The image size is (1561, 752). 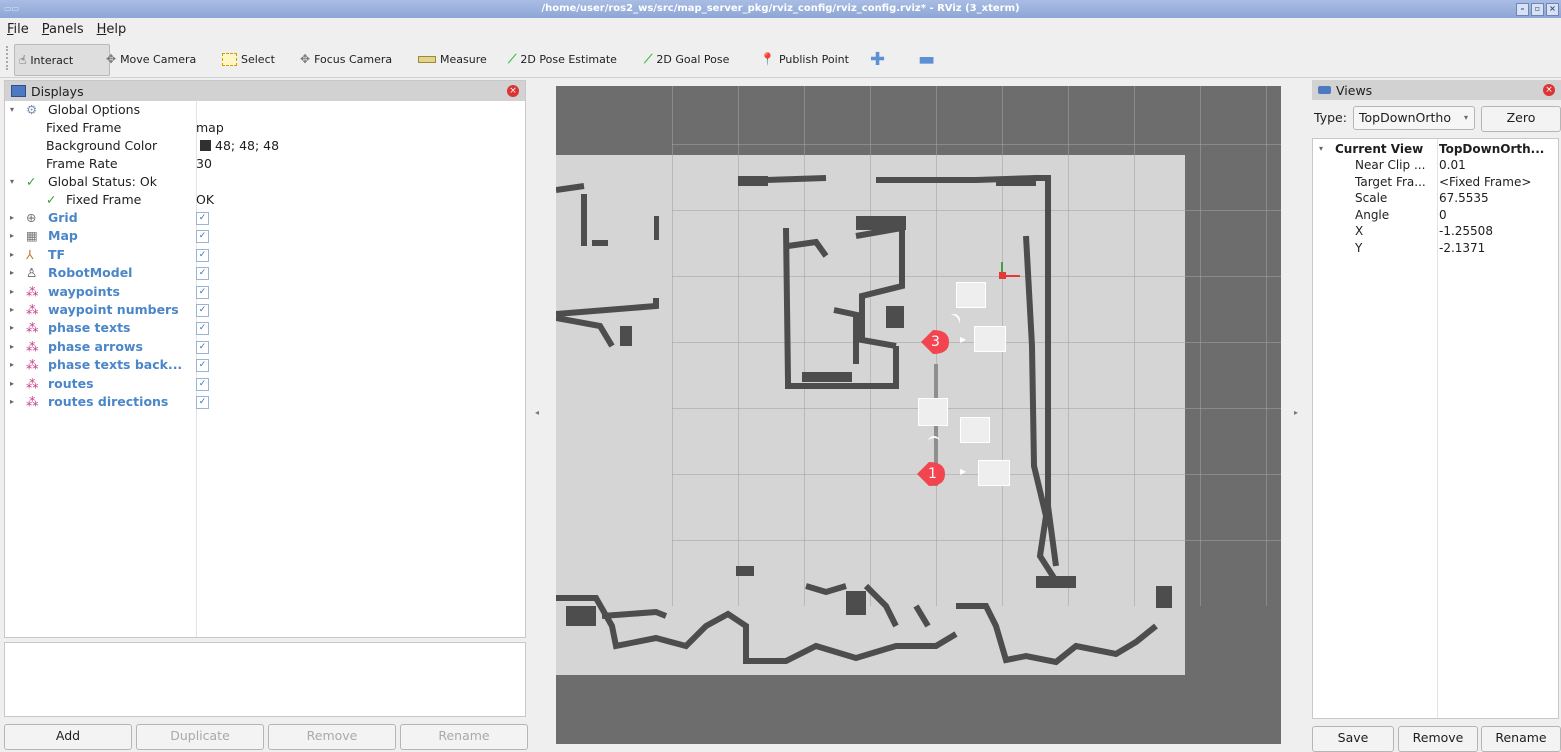 I want to click on tree-row-display-item: ▸ ⁂ routes directions ✓, so click(x=264, y=402).